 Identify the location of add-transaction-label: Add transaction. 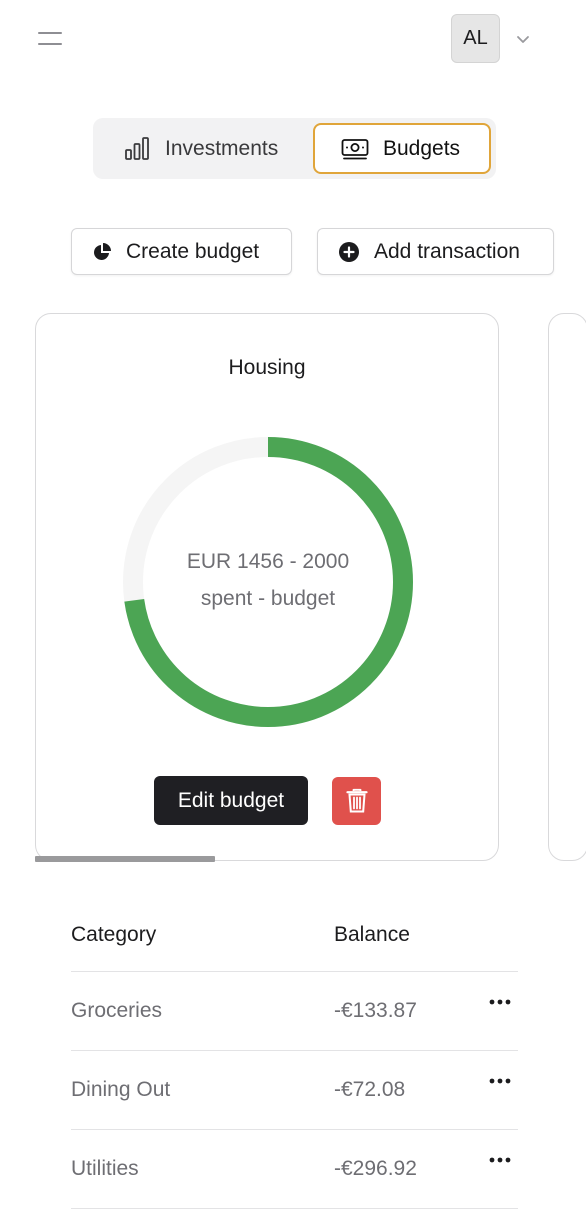
(447, 251).